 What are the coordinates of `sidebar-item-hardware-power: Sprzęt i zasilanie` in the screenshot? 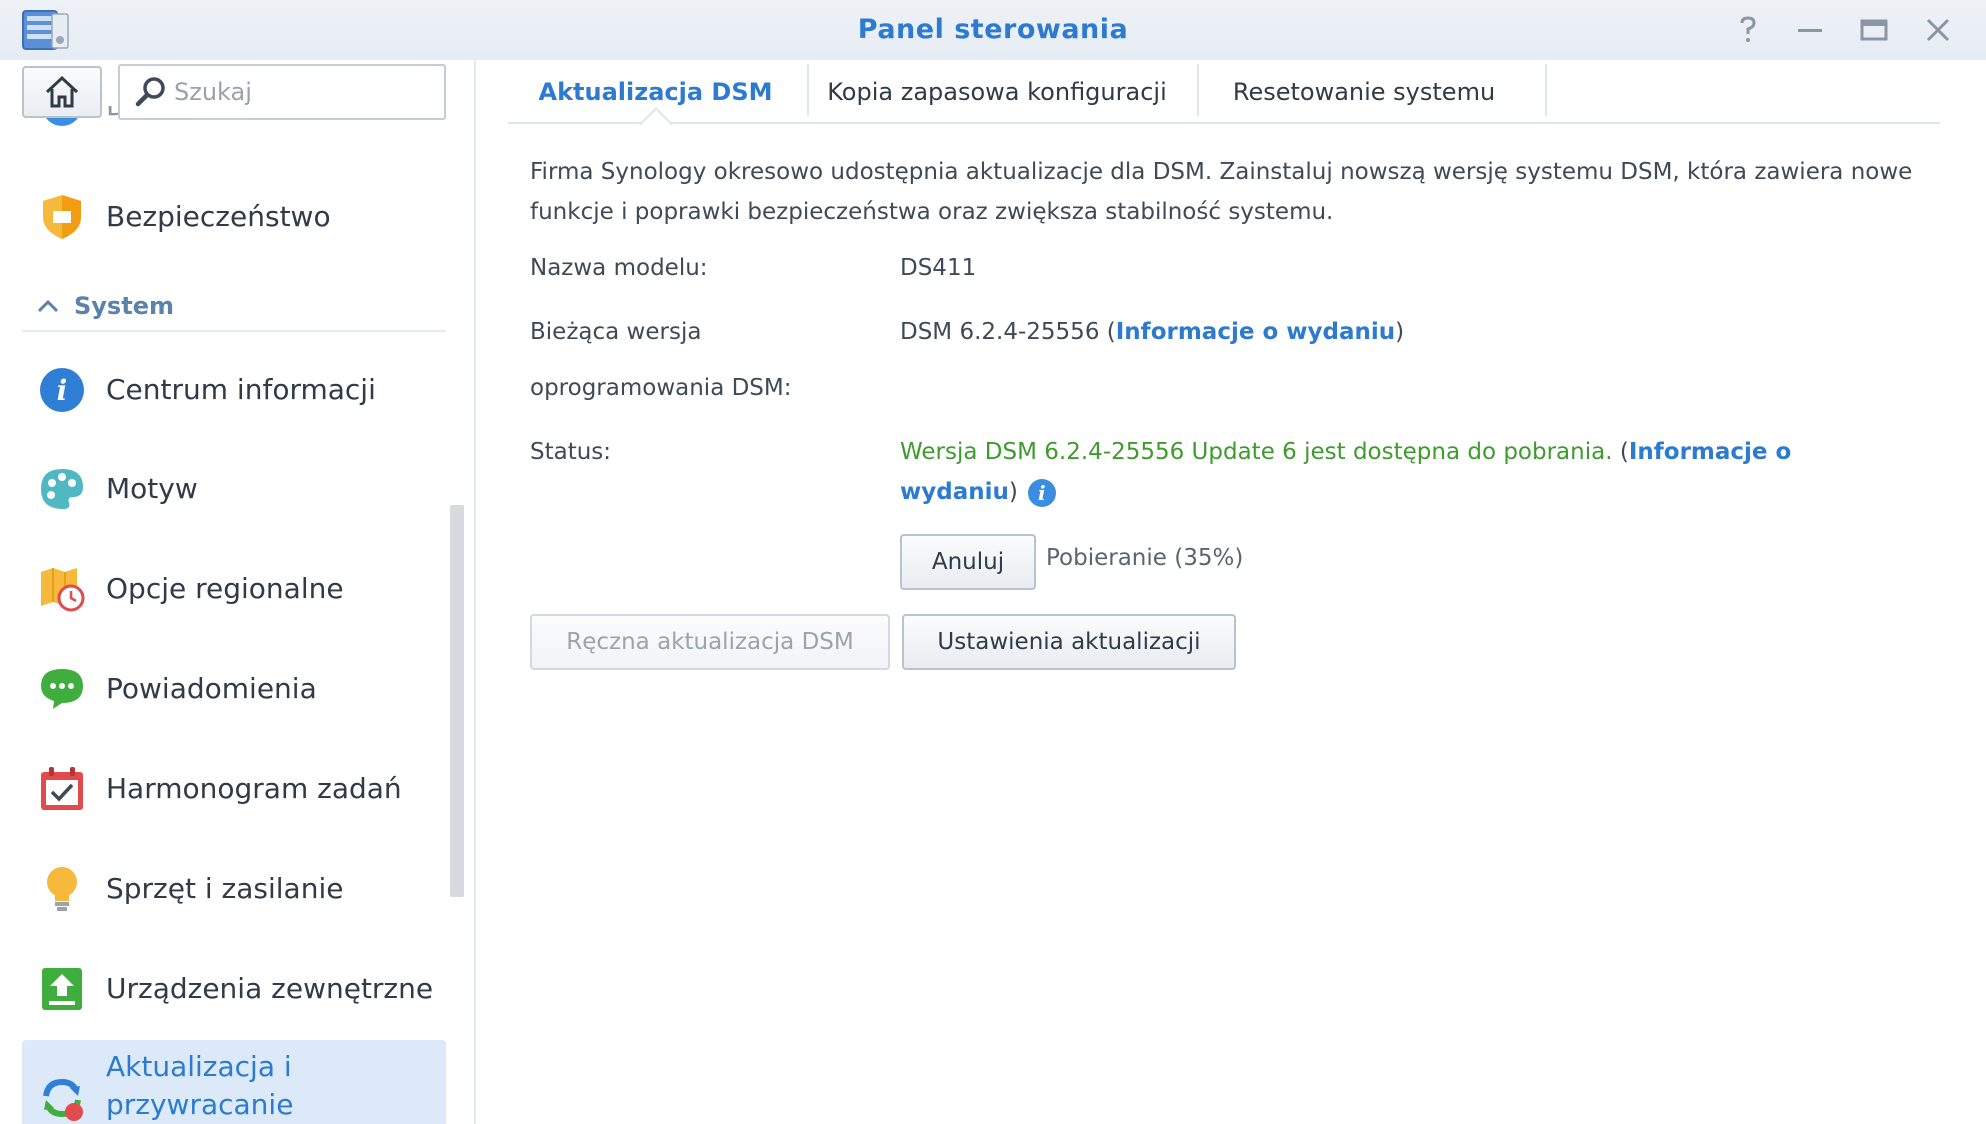 It's located at (234, 889).